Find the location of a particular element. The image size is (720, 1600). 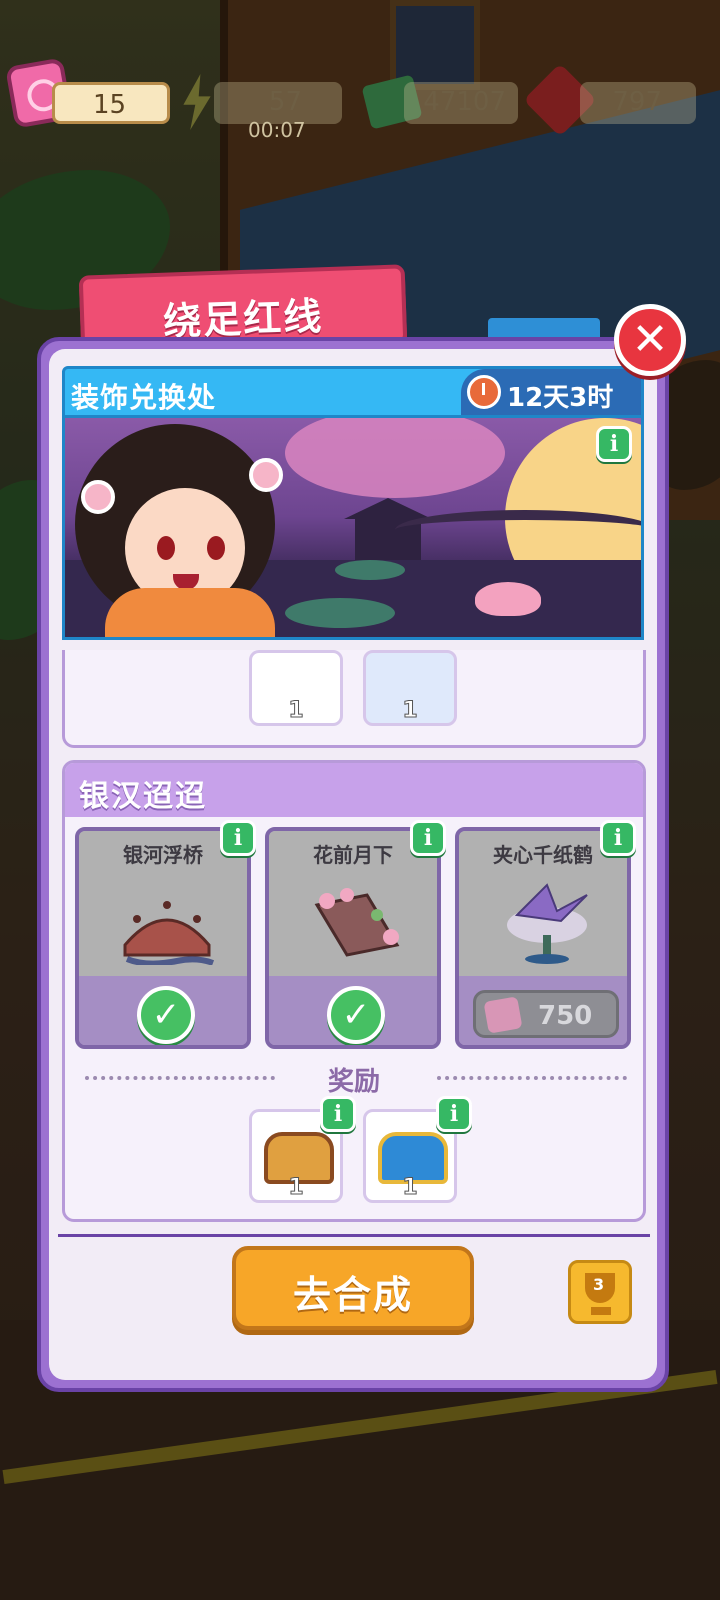

close-icon: ✕ is located at coordinates (650, 339).